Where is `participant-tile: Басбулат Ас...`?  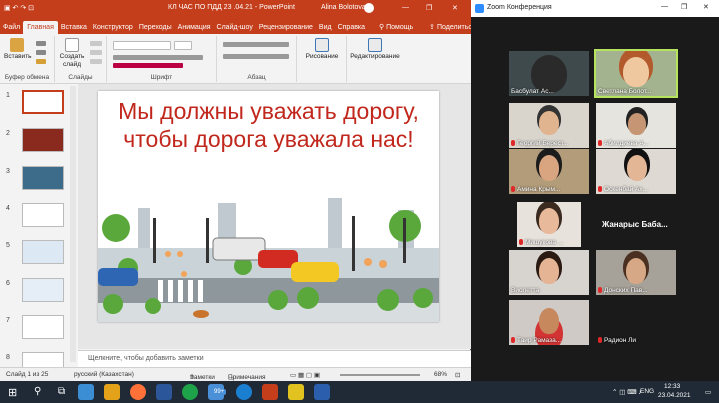 participant-tile: Басбулат Ас... is located at coordinates (549, 73).